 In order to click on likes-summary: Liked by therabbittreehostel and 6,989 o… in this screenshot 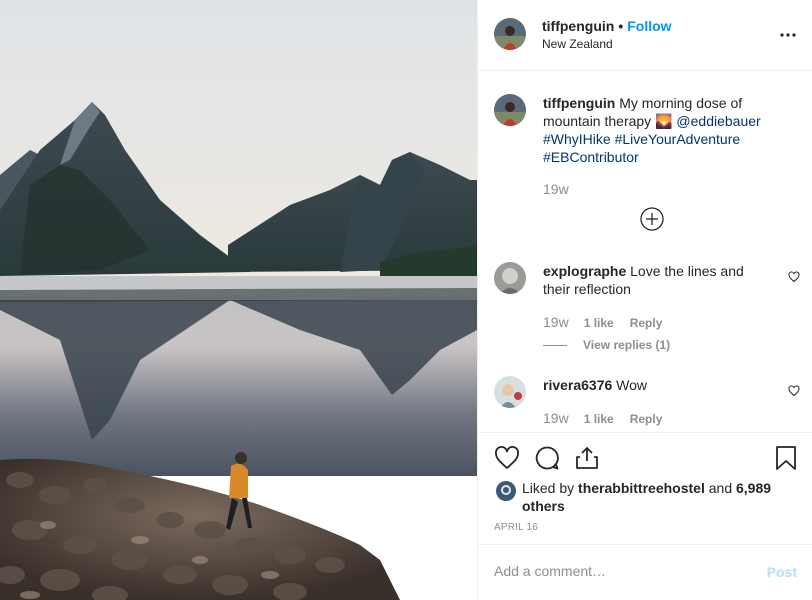, I will do `click(657, 497)`.